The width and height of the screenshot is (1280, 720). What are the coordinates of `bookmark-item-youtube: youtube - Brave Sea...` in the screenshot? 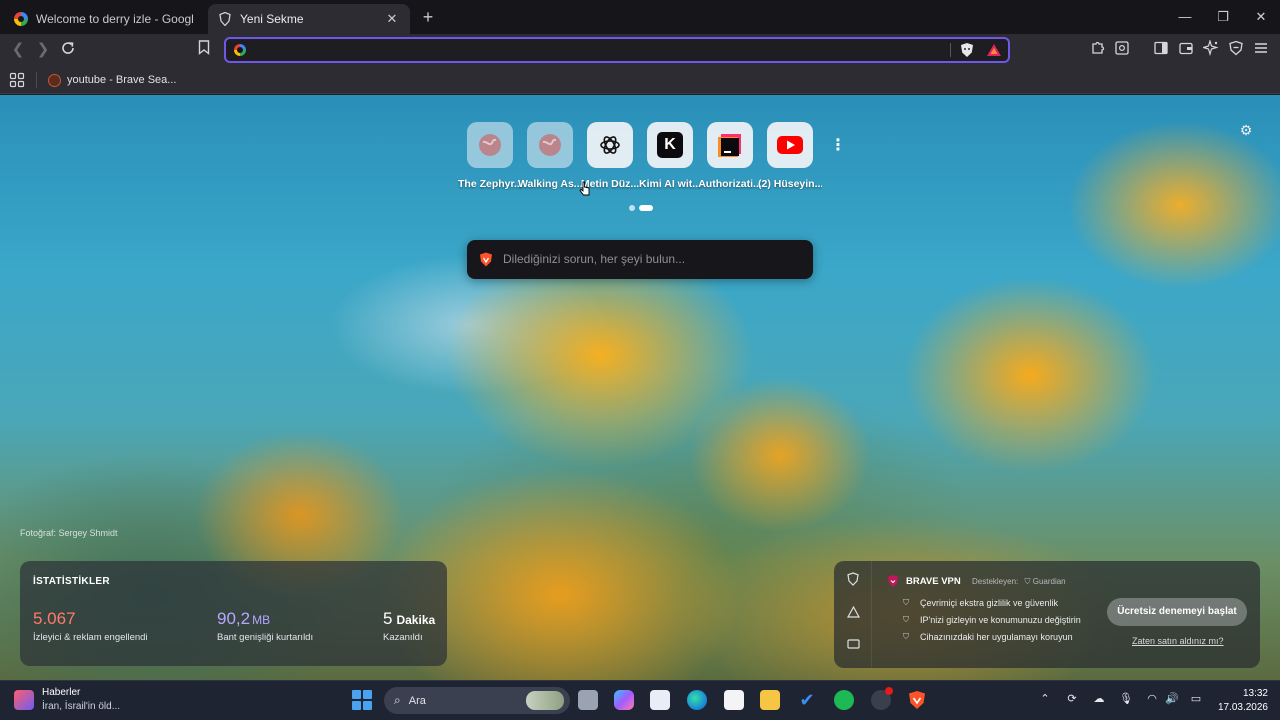 It's located at (112, 80).